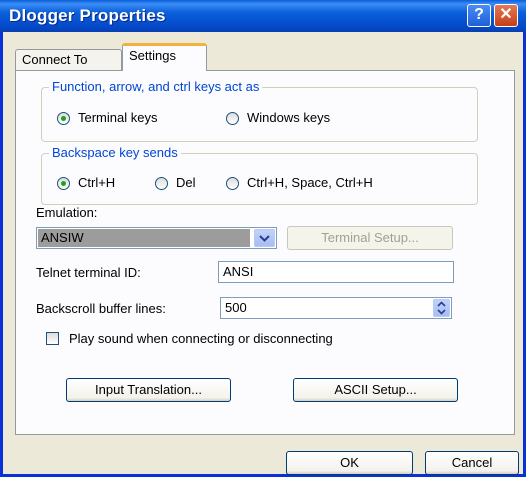 Image resolution: width=526 pixels, height=477 pixels. I want to click on tab-connect-to: Connect To, so click(68, 60).